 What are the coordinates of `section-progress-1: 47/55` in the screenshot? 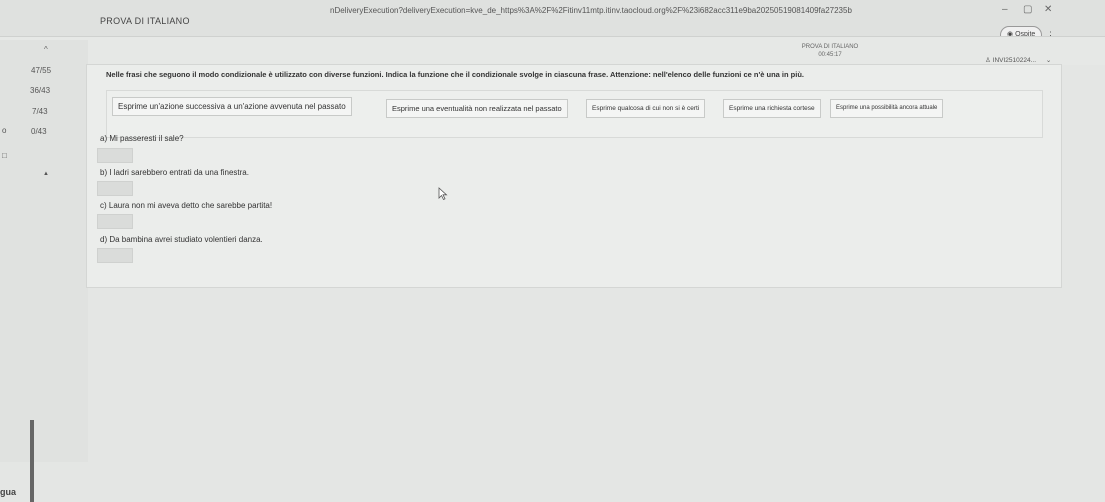 It's located at (41, 70).